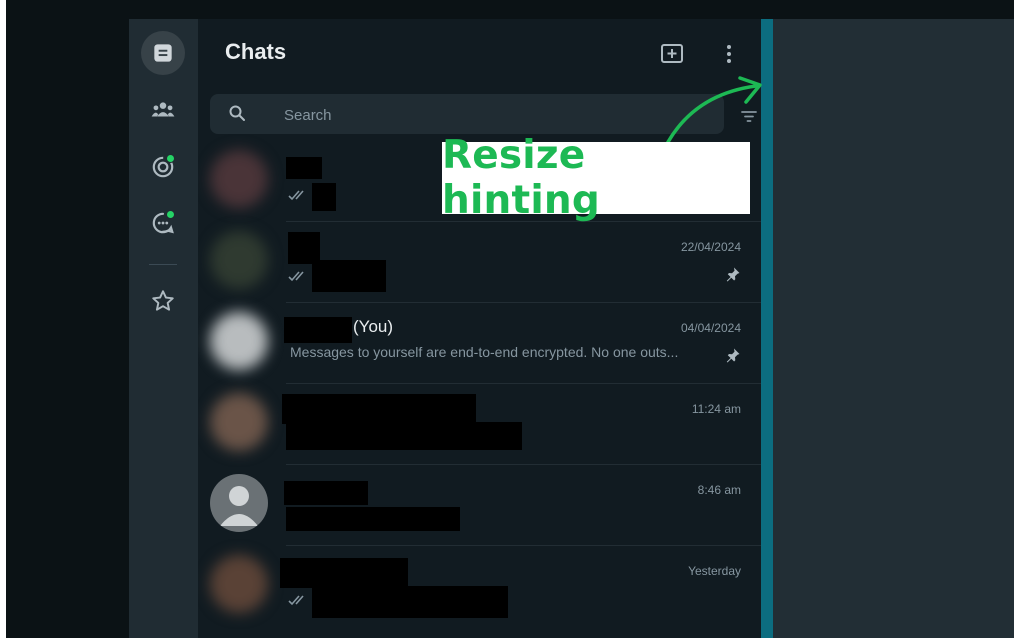  I want to click on annotation-label: Resize hinting, so click(596, 178).